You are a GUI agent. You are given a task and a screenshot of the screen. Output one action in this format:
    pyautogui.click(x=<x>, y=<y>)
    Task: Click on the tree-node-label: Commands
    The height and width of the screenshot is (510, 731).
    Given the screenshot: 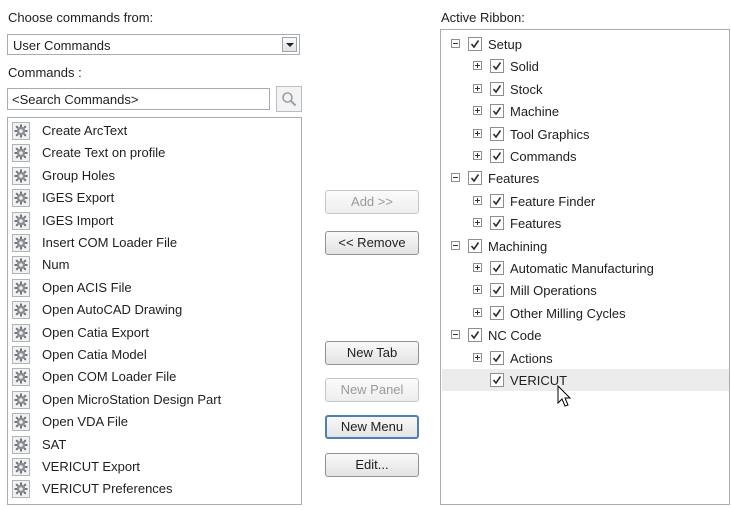 What is the action you would take?
    pyautogui.click(x=543, y=156)
    